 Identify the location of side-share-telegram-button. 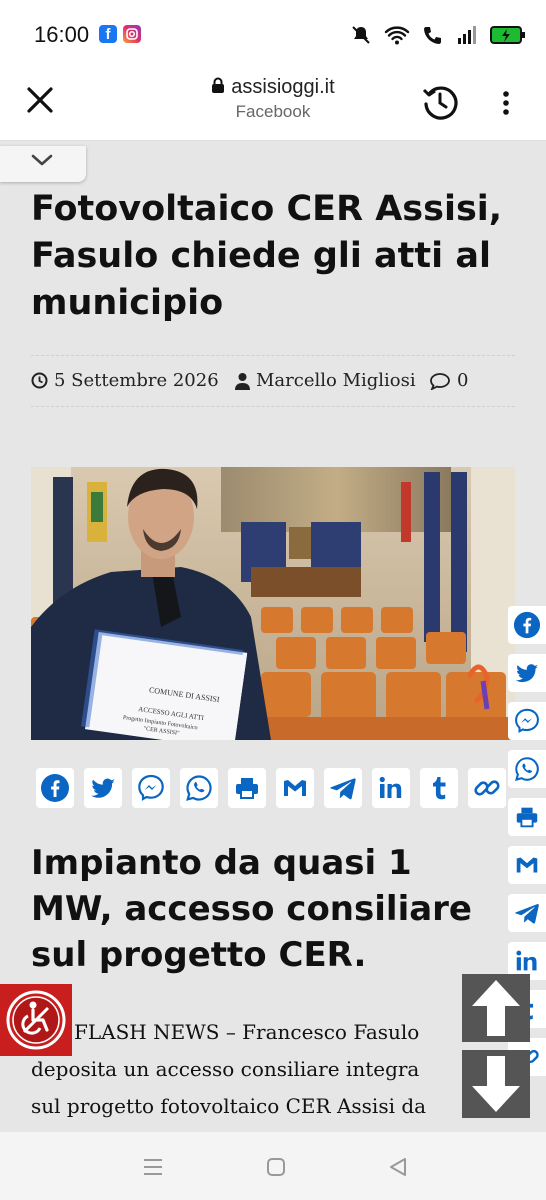
(527, 913).